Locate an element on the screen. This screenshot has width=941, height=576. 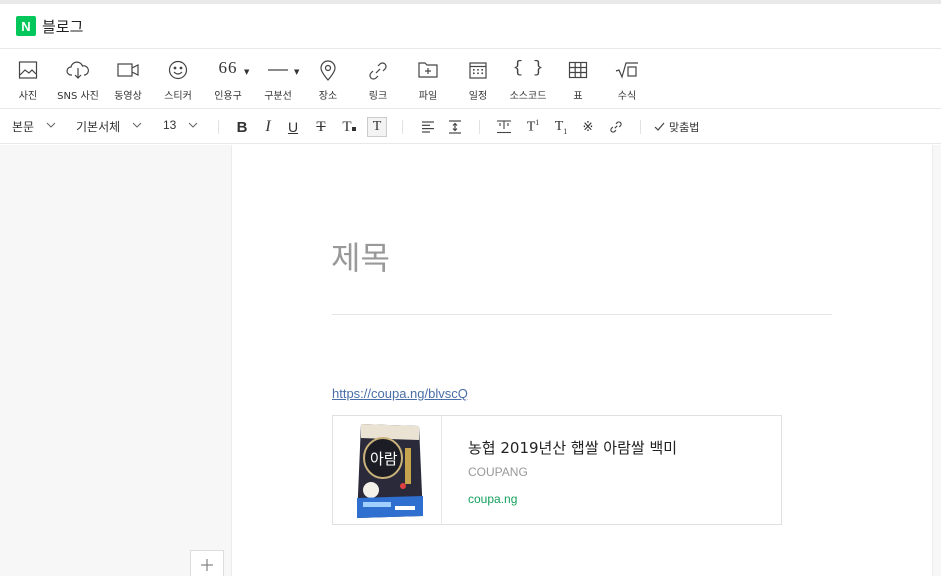
italic-icon: I is located at coordinates (268, 126).